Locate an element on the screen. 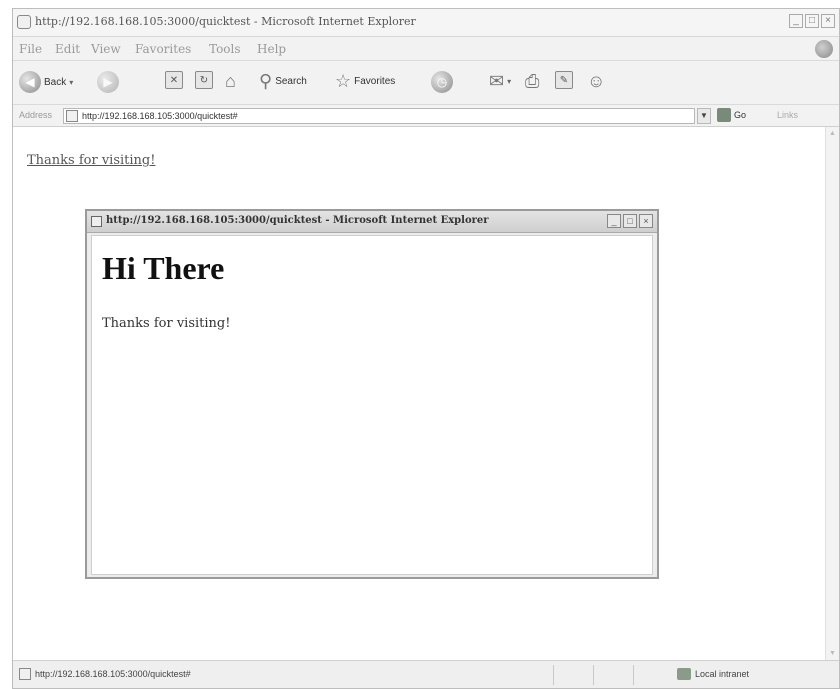 The height and width of the screenshot is (689, 840). back-button: ◀ Back ▾ is located at coordinates (46, 82).